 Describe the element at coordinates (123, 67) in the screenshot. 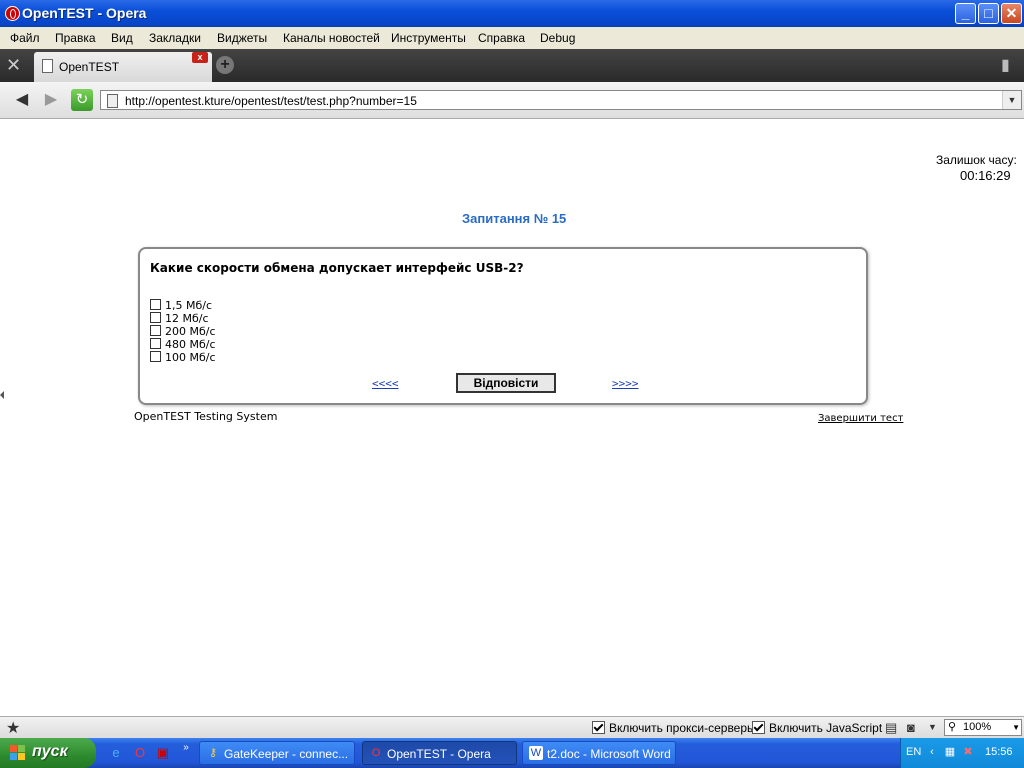

I see `tab-opentest: OpenTEST x` at that location.